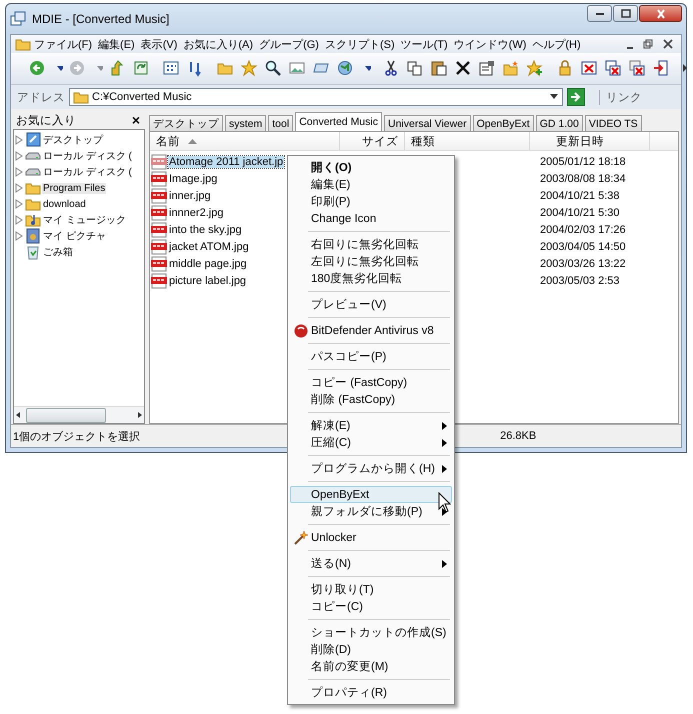 The width and height of the screenshot is (693, 714). Describe the element at coordinates (503, 123) in the screenshot. I see `tab: OpenByExt` at that location.